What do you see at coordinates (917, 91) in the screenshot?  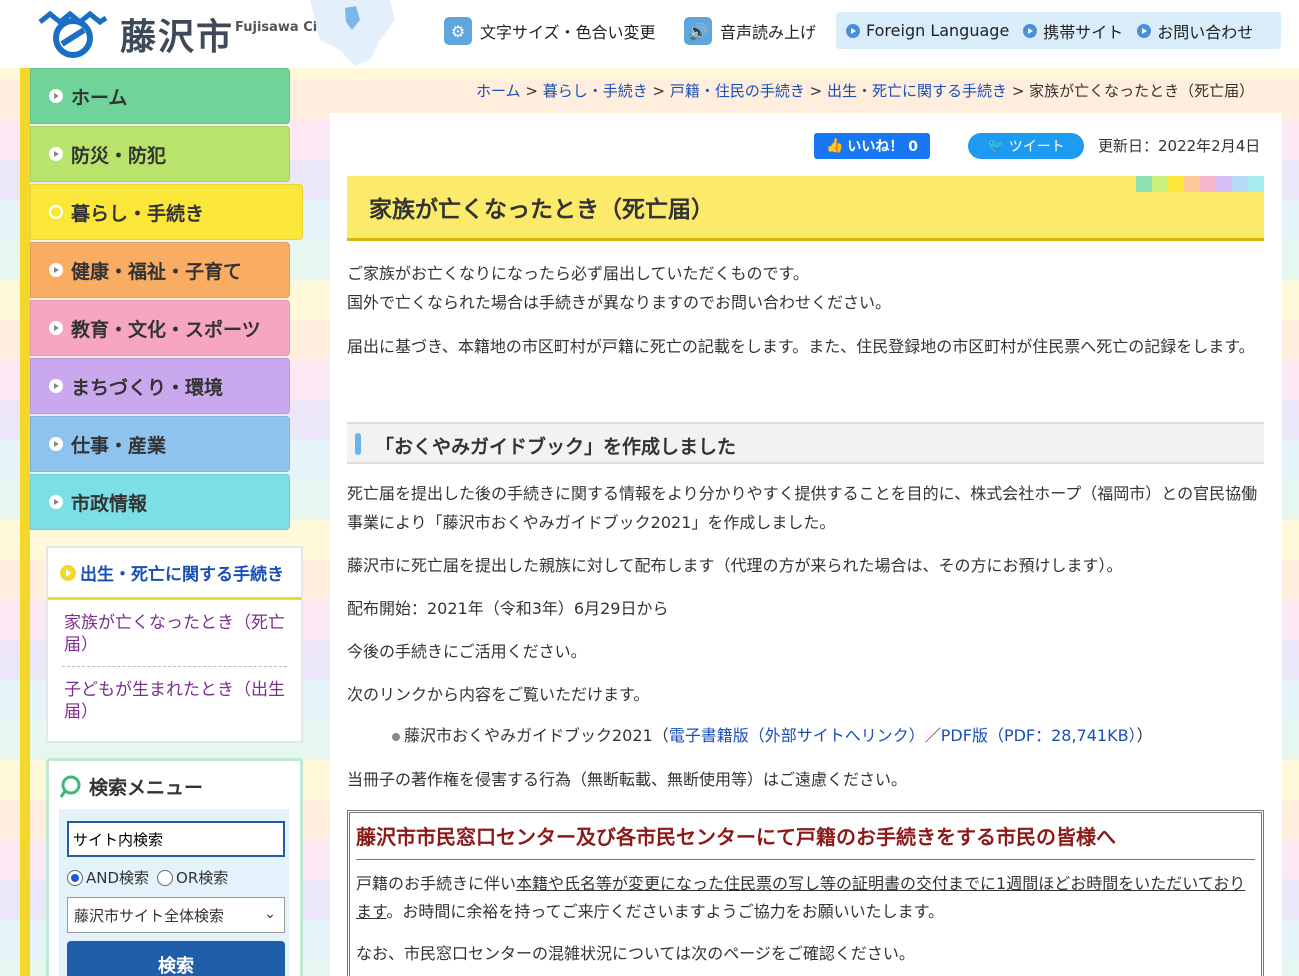 I see `breadcrumb-birth-death: 出生・死亡に関する手続き` at bounding box center [917, 91].